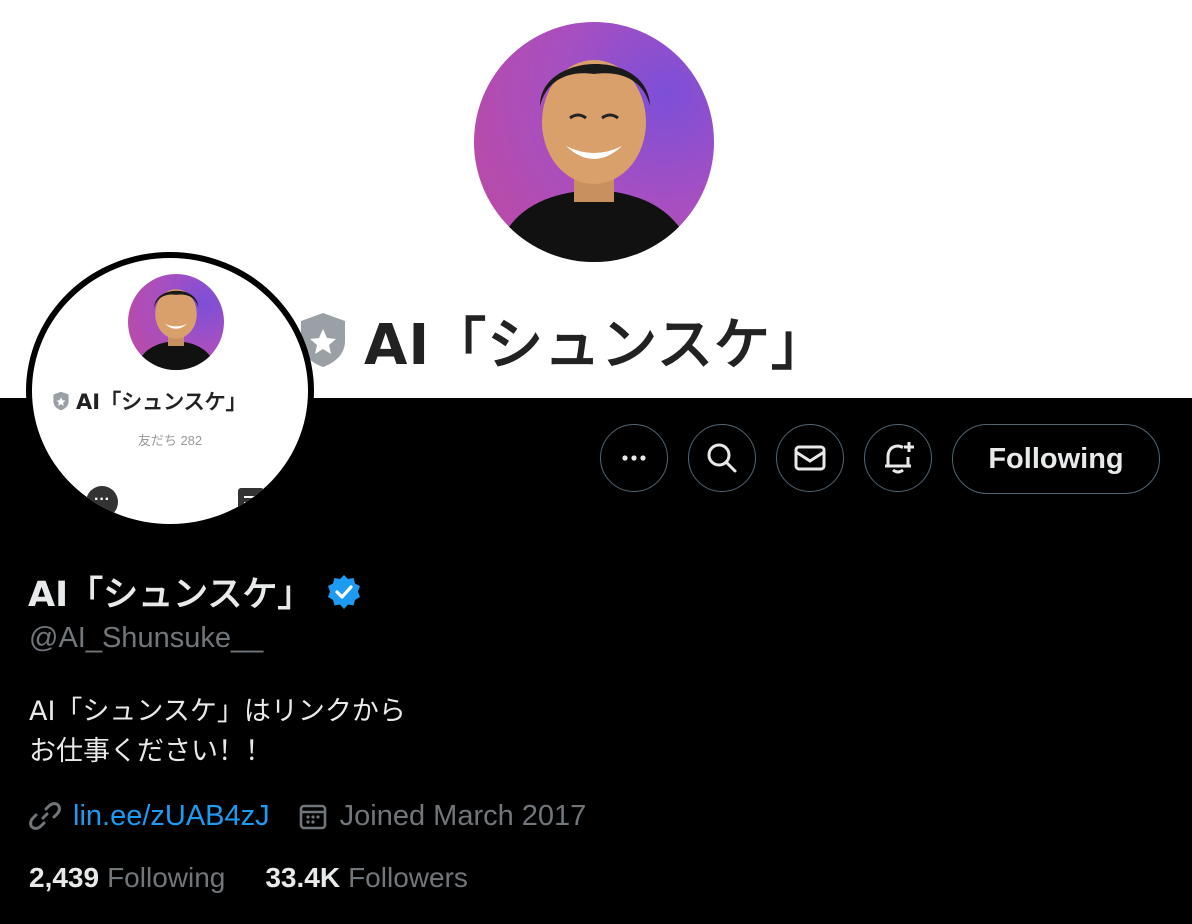 This screenshot has width=1192, height=924. I want to click on banner-name-text: AI「シュンスケ」, so click(596, 345).